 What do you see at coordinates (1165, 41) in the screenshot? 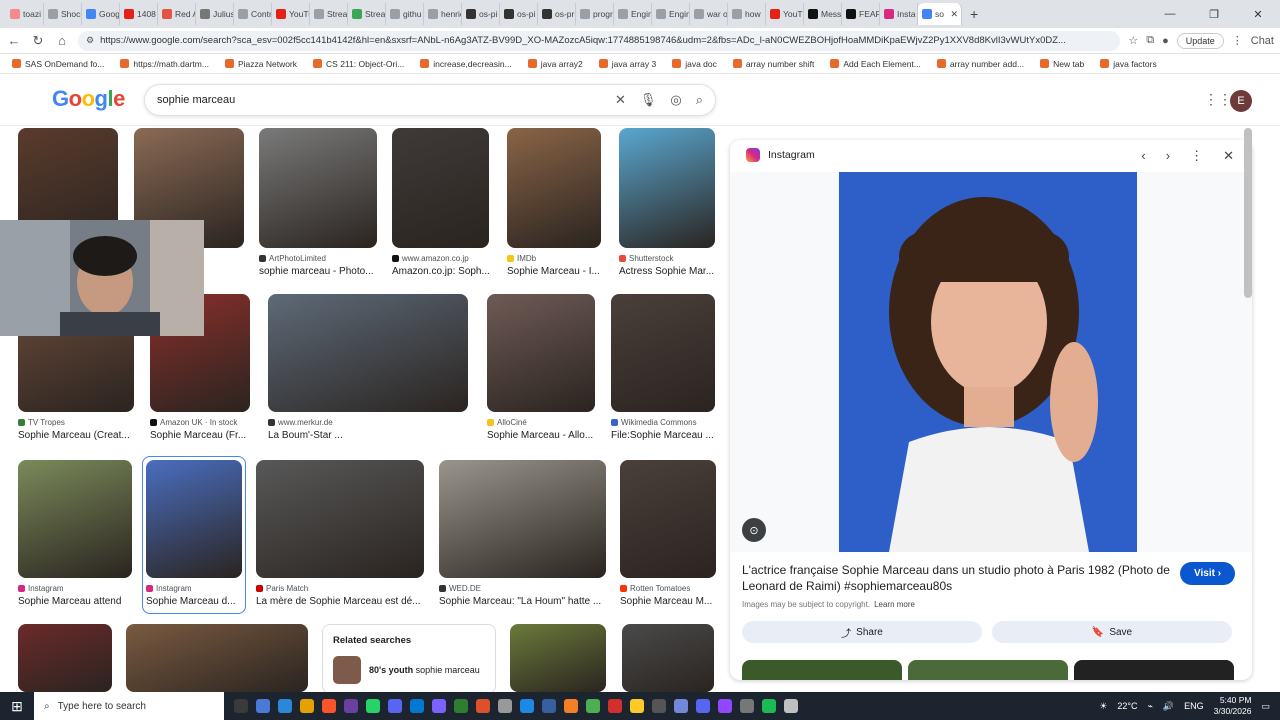
I see `profile-icon: ●` at bounding box center [1165, 41].